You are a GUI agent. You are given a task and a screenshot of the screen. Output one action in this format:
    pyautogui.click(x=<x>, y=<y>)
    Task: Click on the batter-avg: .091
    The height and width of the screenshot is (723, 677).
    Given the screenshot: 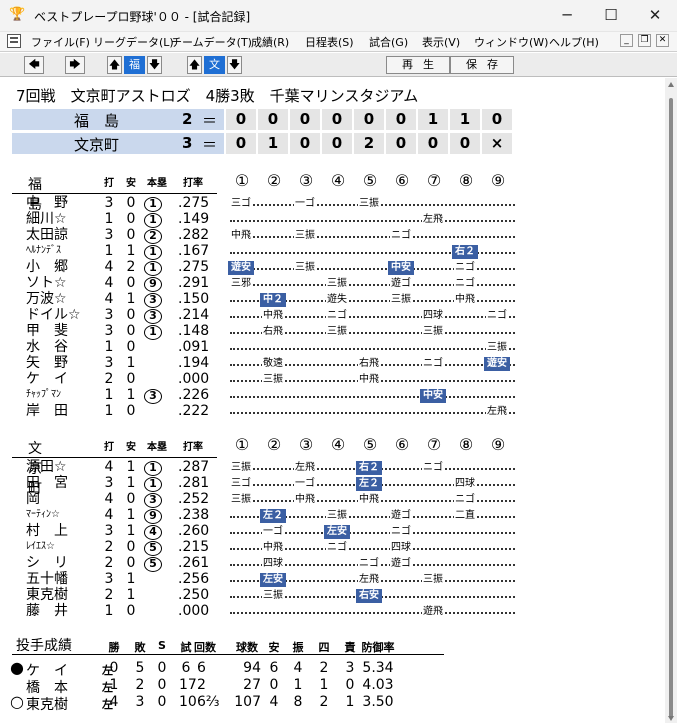 What is the action you would take?
    pyautogui.click(x=194, y=347)
    